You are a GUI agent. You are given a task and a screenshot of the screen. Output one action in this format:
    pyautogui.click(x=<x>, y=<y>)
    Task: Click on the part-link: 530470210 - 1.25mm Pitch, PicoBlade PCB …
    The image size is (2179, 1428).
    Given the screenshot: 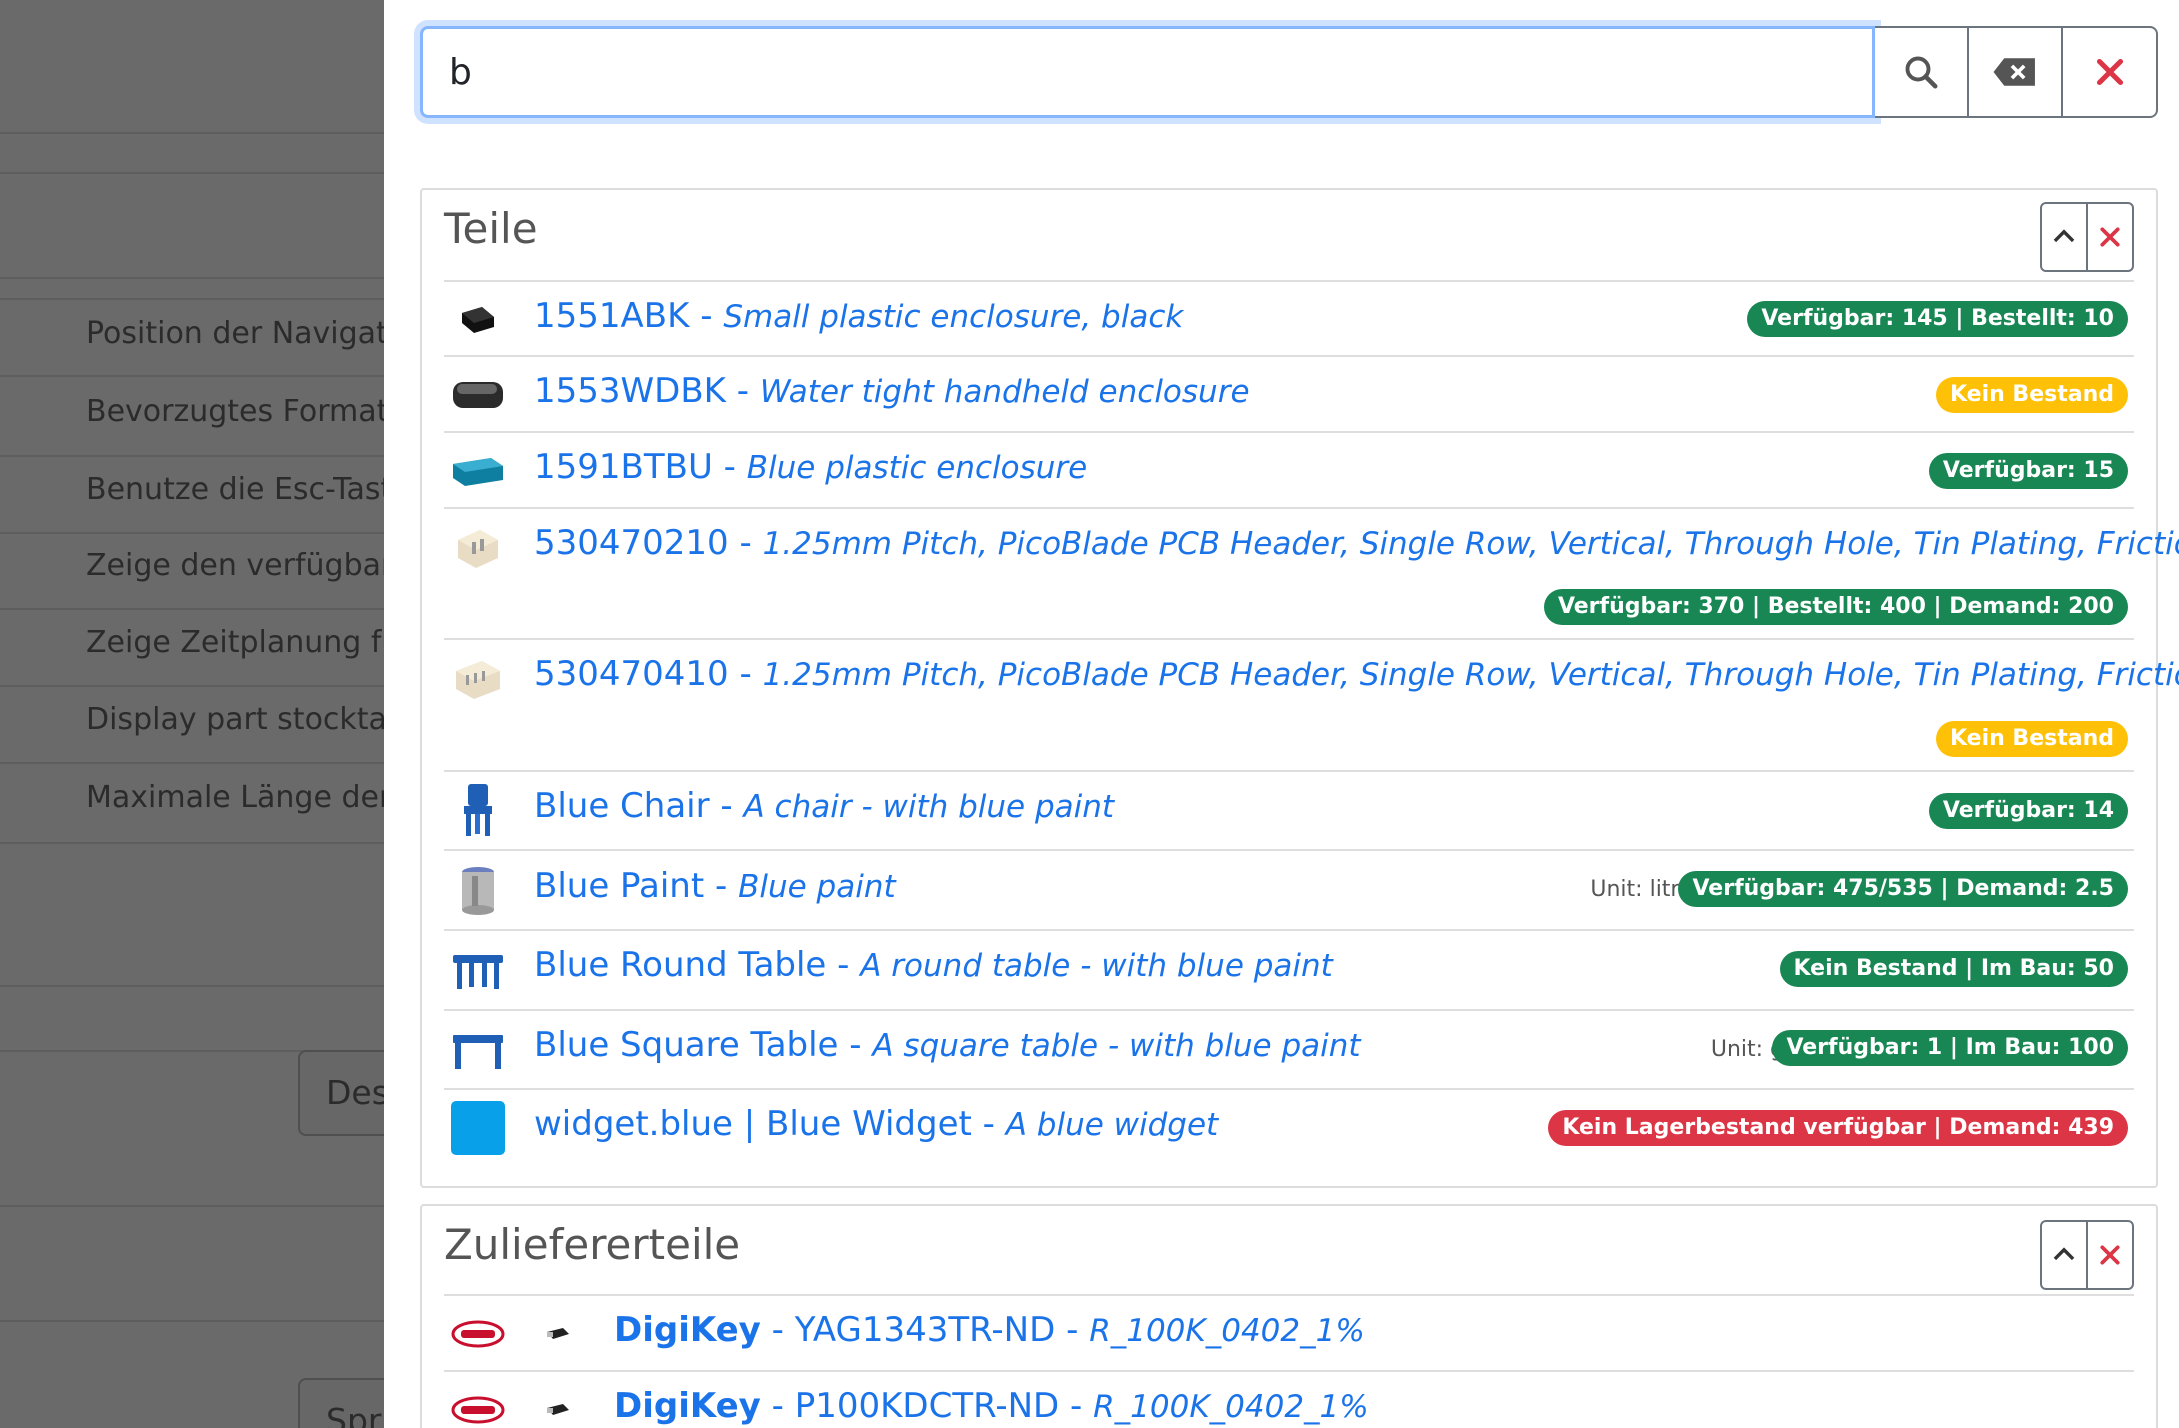 What is the action you would take?
    pyautogui.click(x=1356, y=543)
    